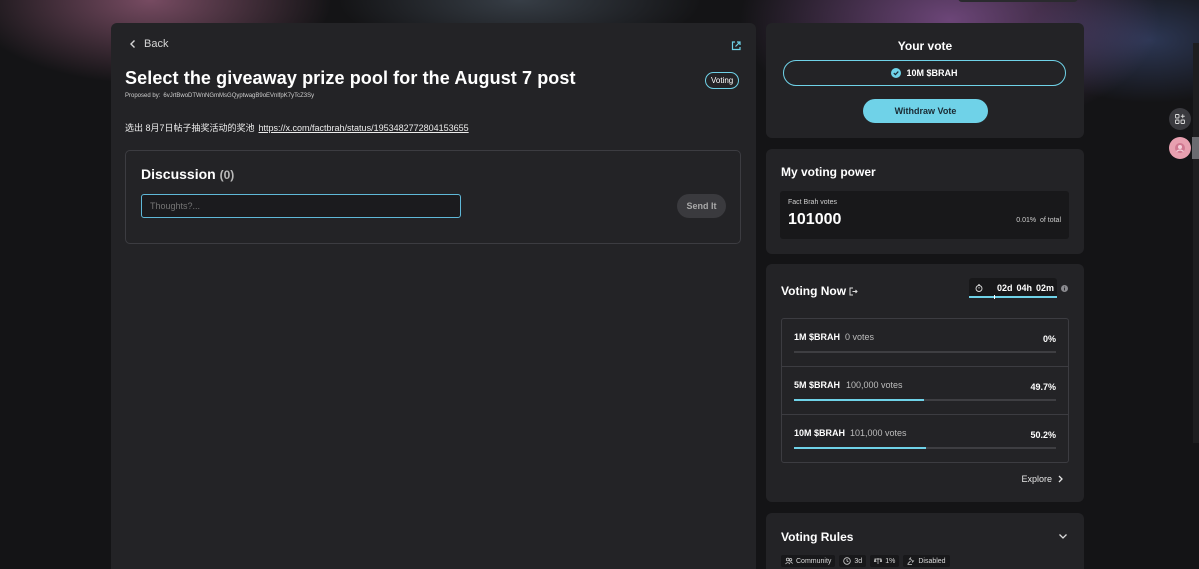 The image size is (1199, 569). I want to click on description-text: 选出 8月7日帖子抽奖活动的奖池, so click(190, 128).